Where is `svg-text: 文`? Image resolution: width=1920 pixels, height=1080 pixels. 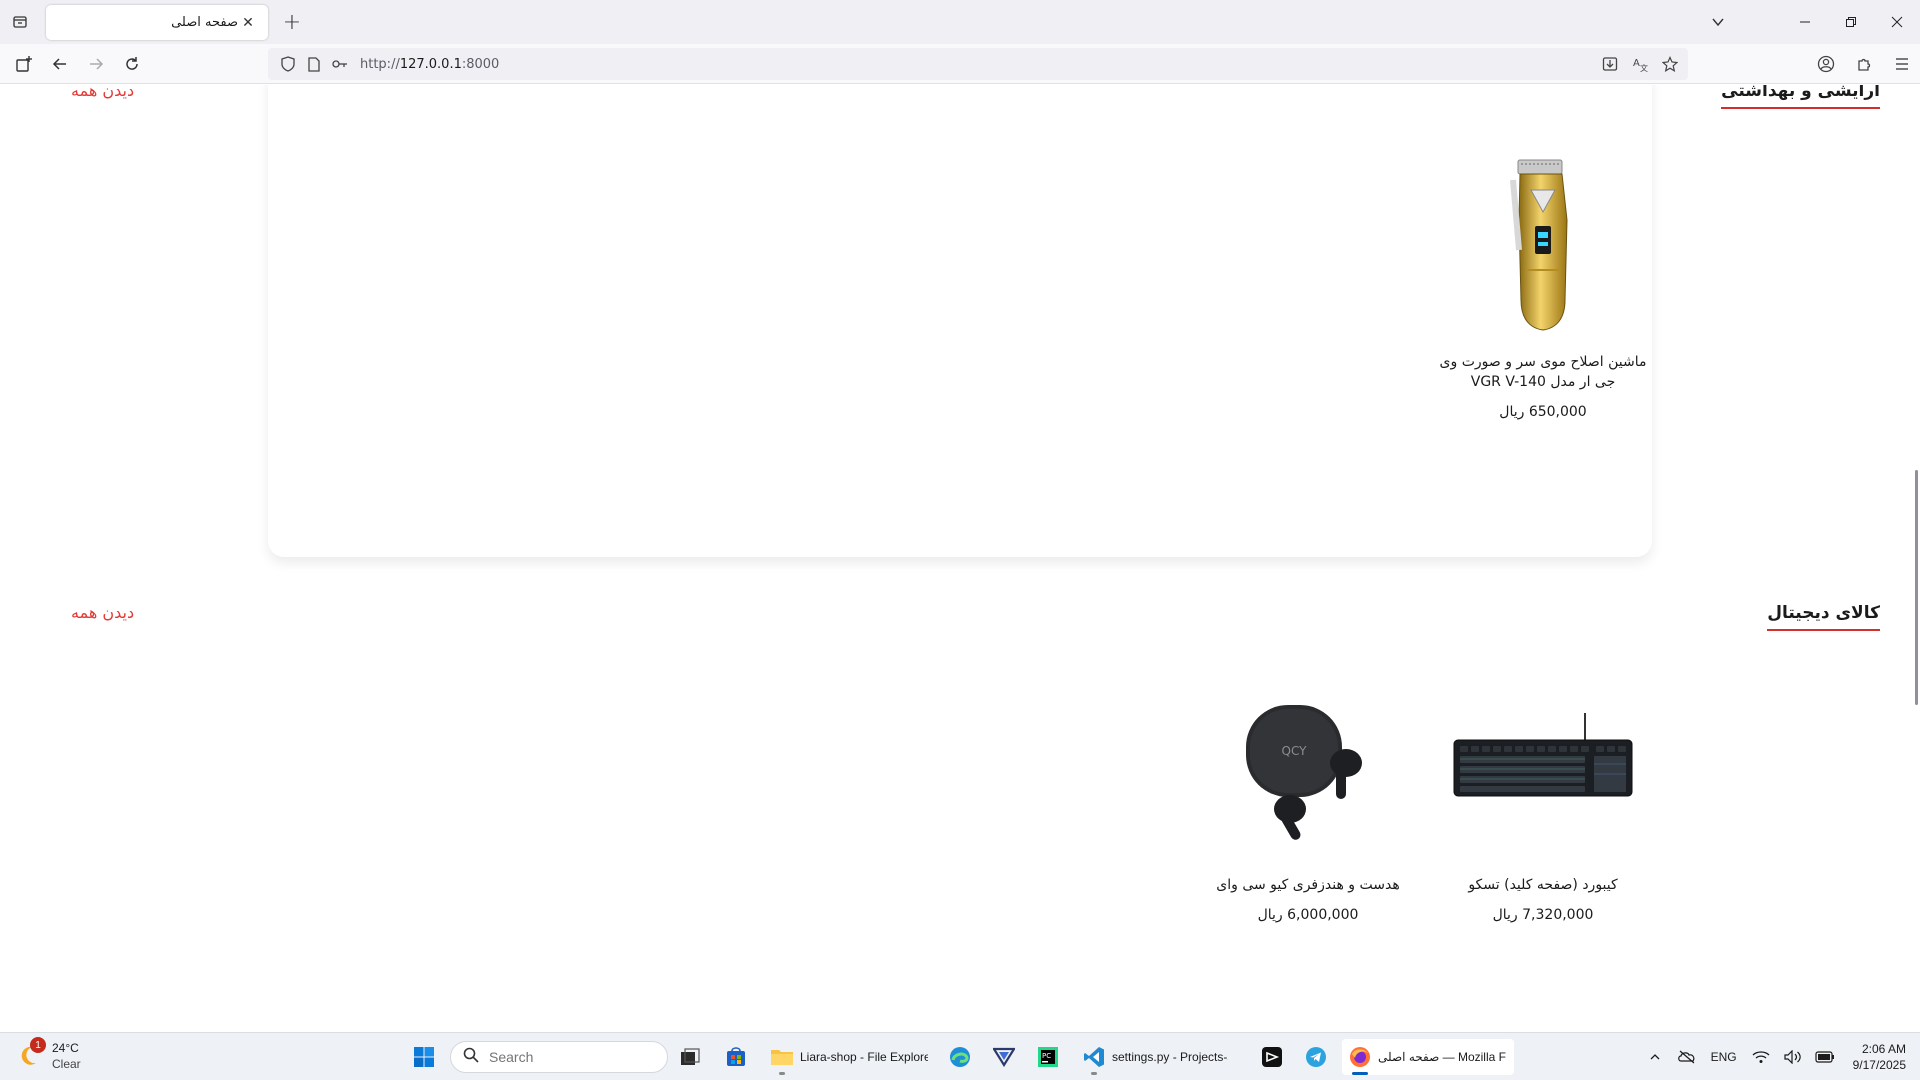 svg-text: 文 is located at coordinates (1644, 67).